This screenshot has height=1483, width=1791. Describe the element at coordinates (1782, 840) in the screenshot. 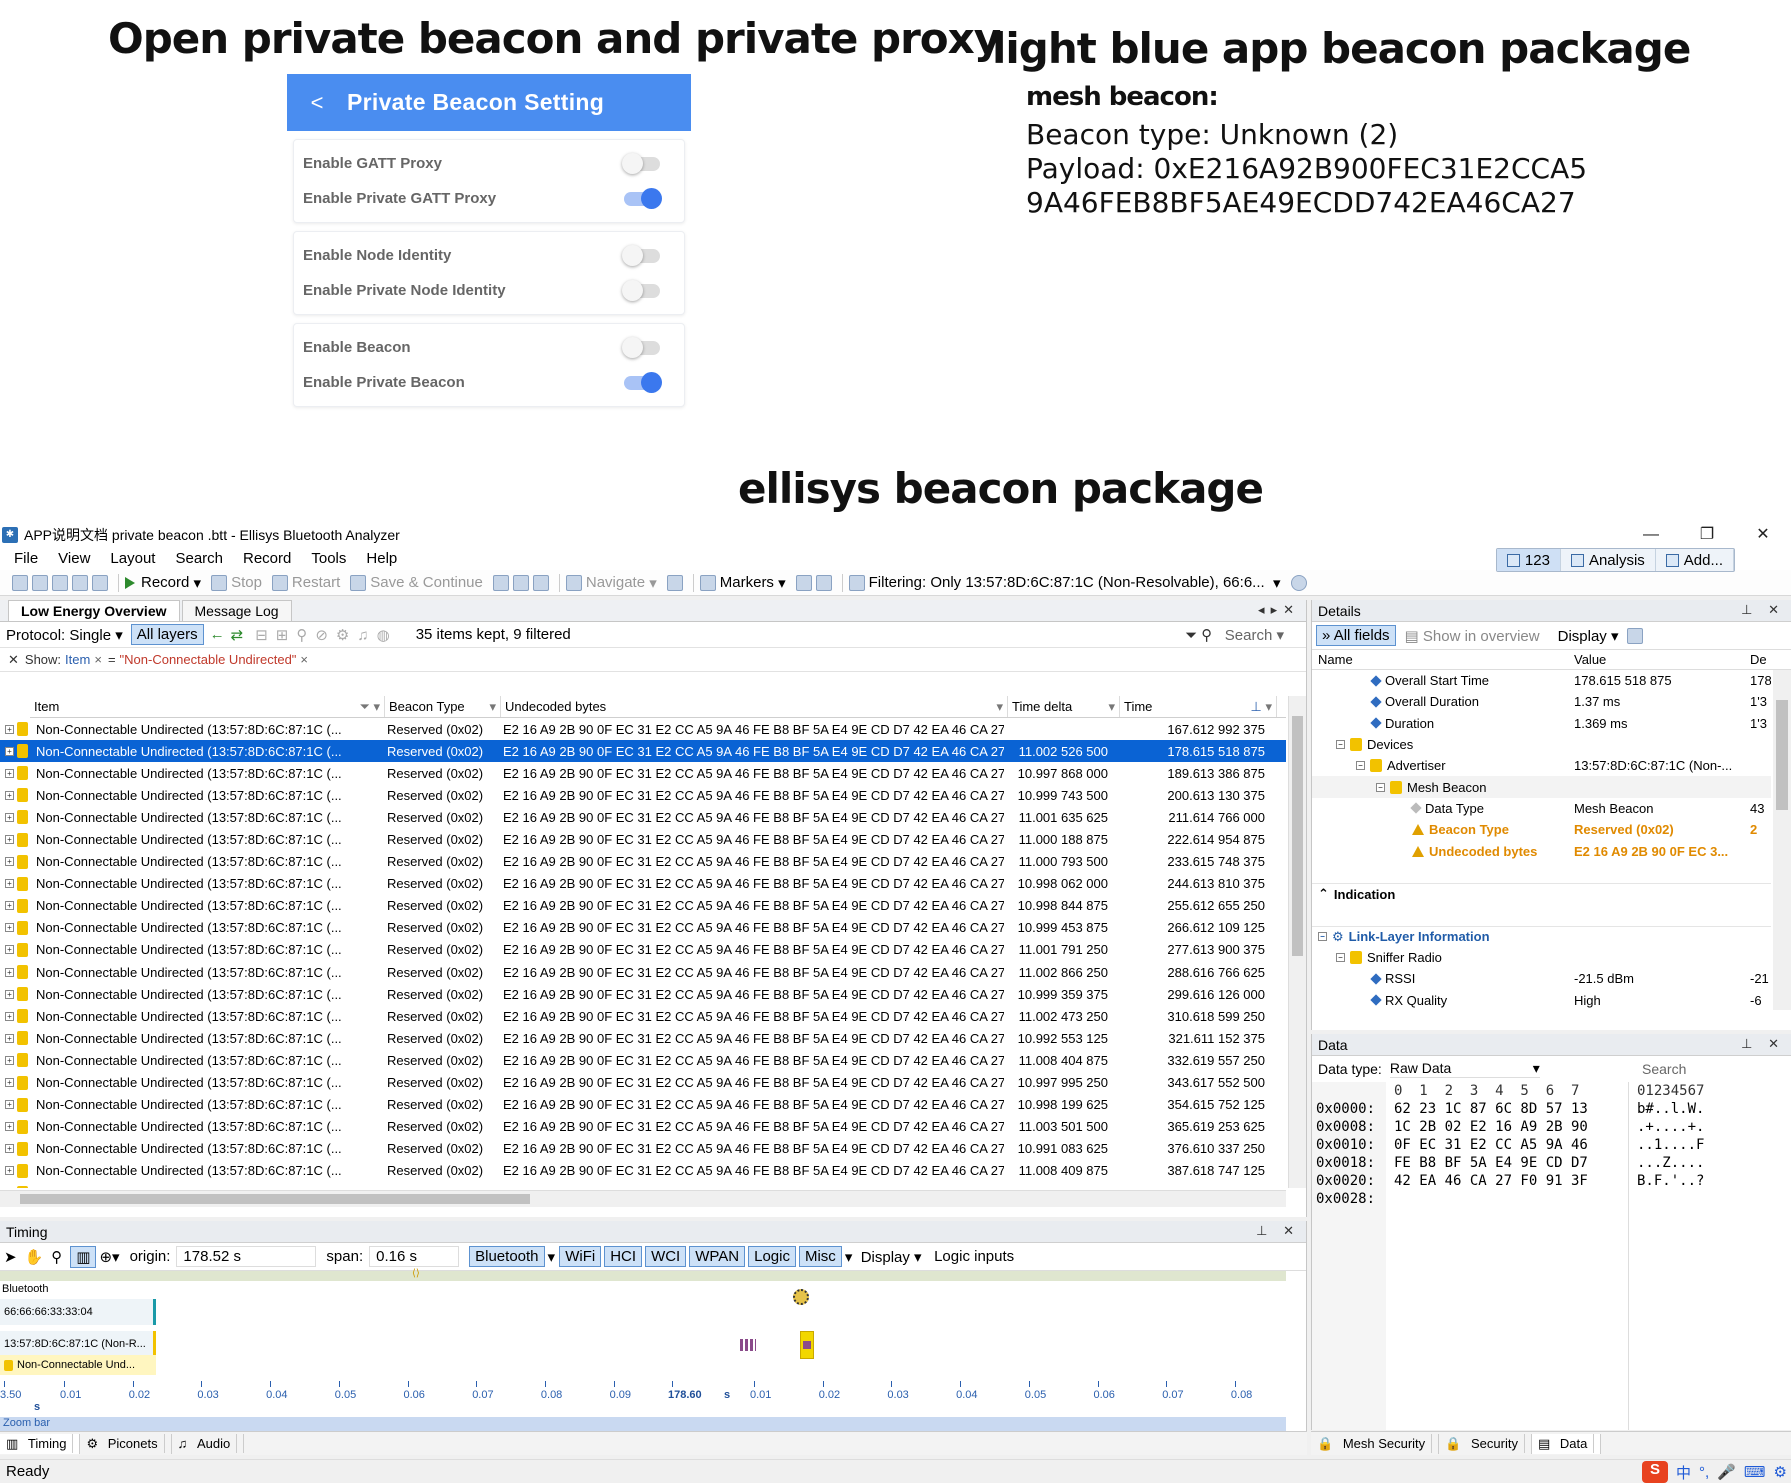

I see `details-scrollbar` at that location.